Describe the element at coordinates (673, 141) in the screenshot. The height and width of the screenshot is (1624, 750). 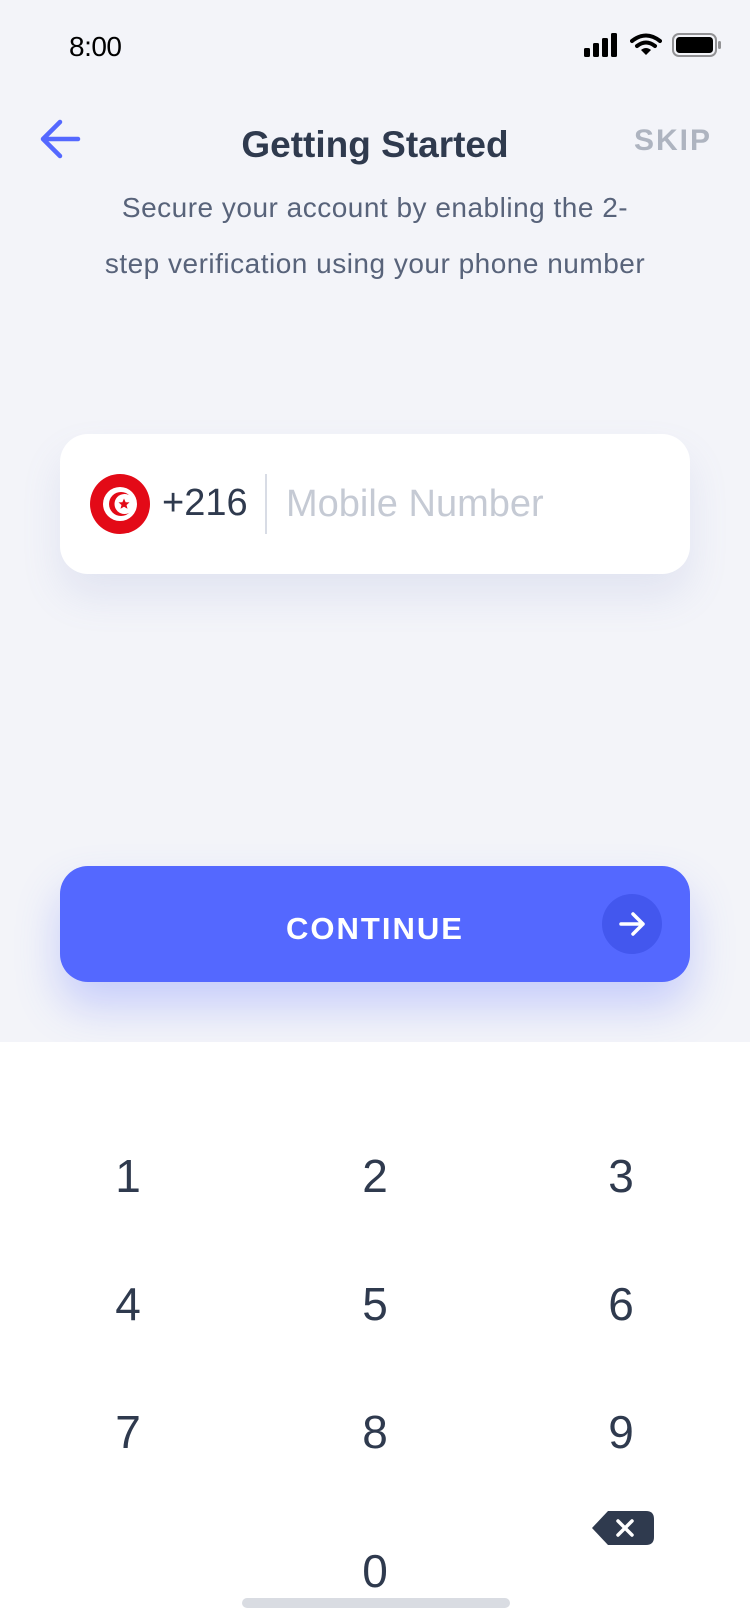
I see `skip-button: SKIP` at that location.